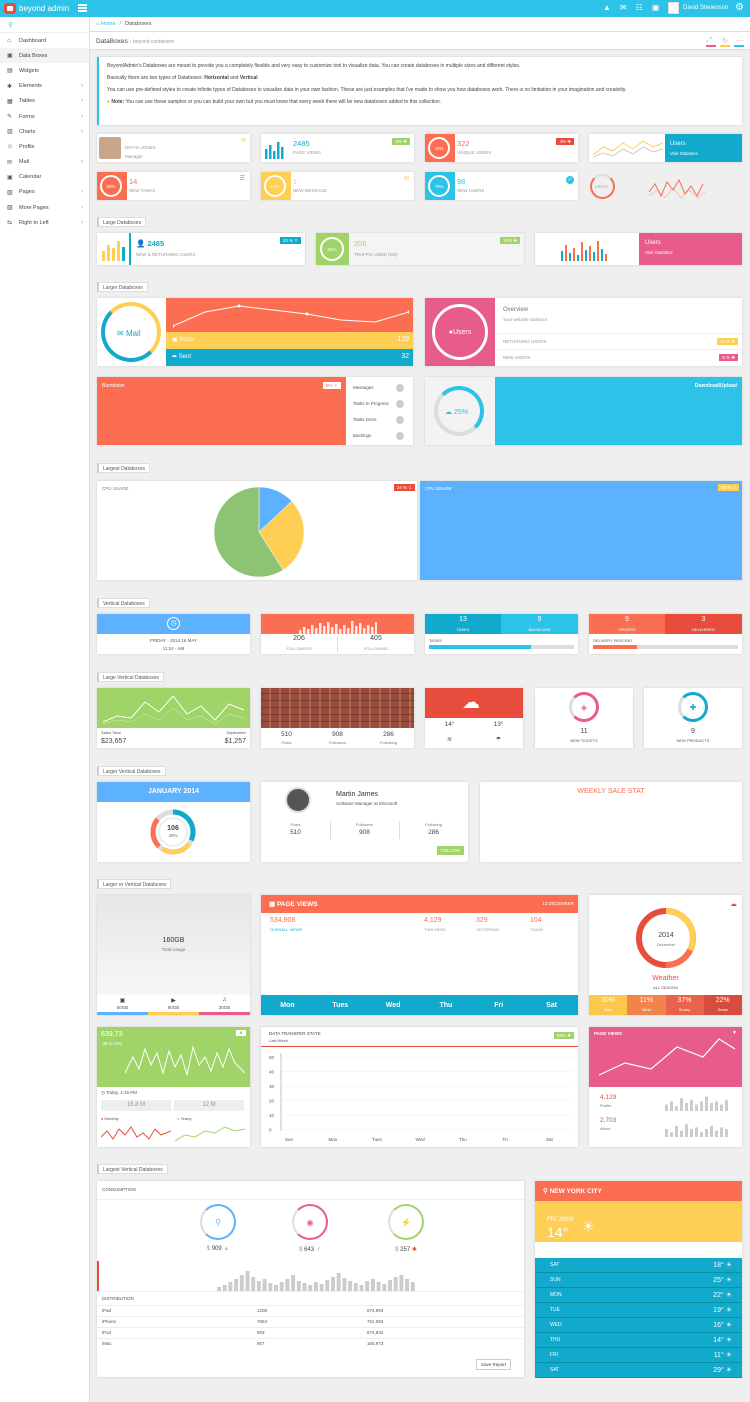  I want to click on avatar, so click(110, 148).